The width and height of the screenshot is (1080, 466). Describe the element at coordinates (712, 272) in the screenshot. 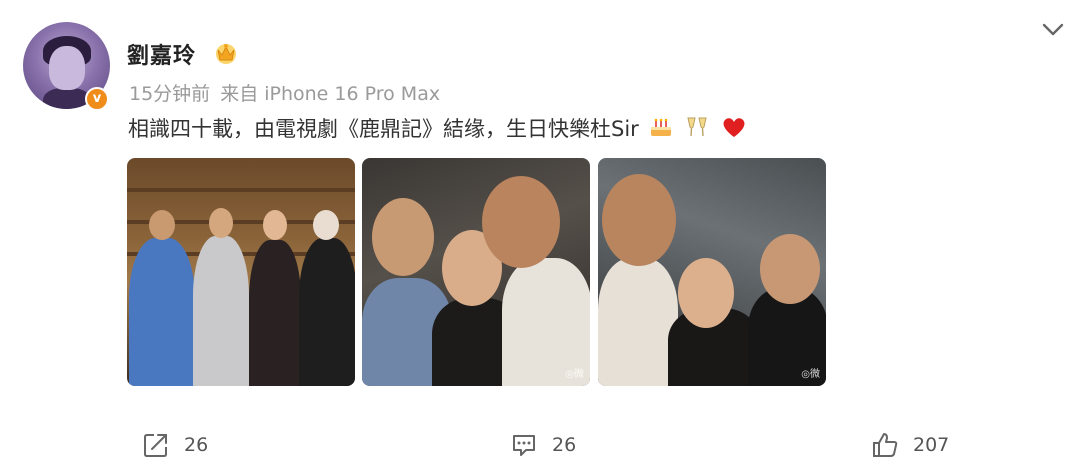

I see `post-photo-3: ◎微` at that location.